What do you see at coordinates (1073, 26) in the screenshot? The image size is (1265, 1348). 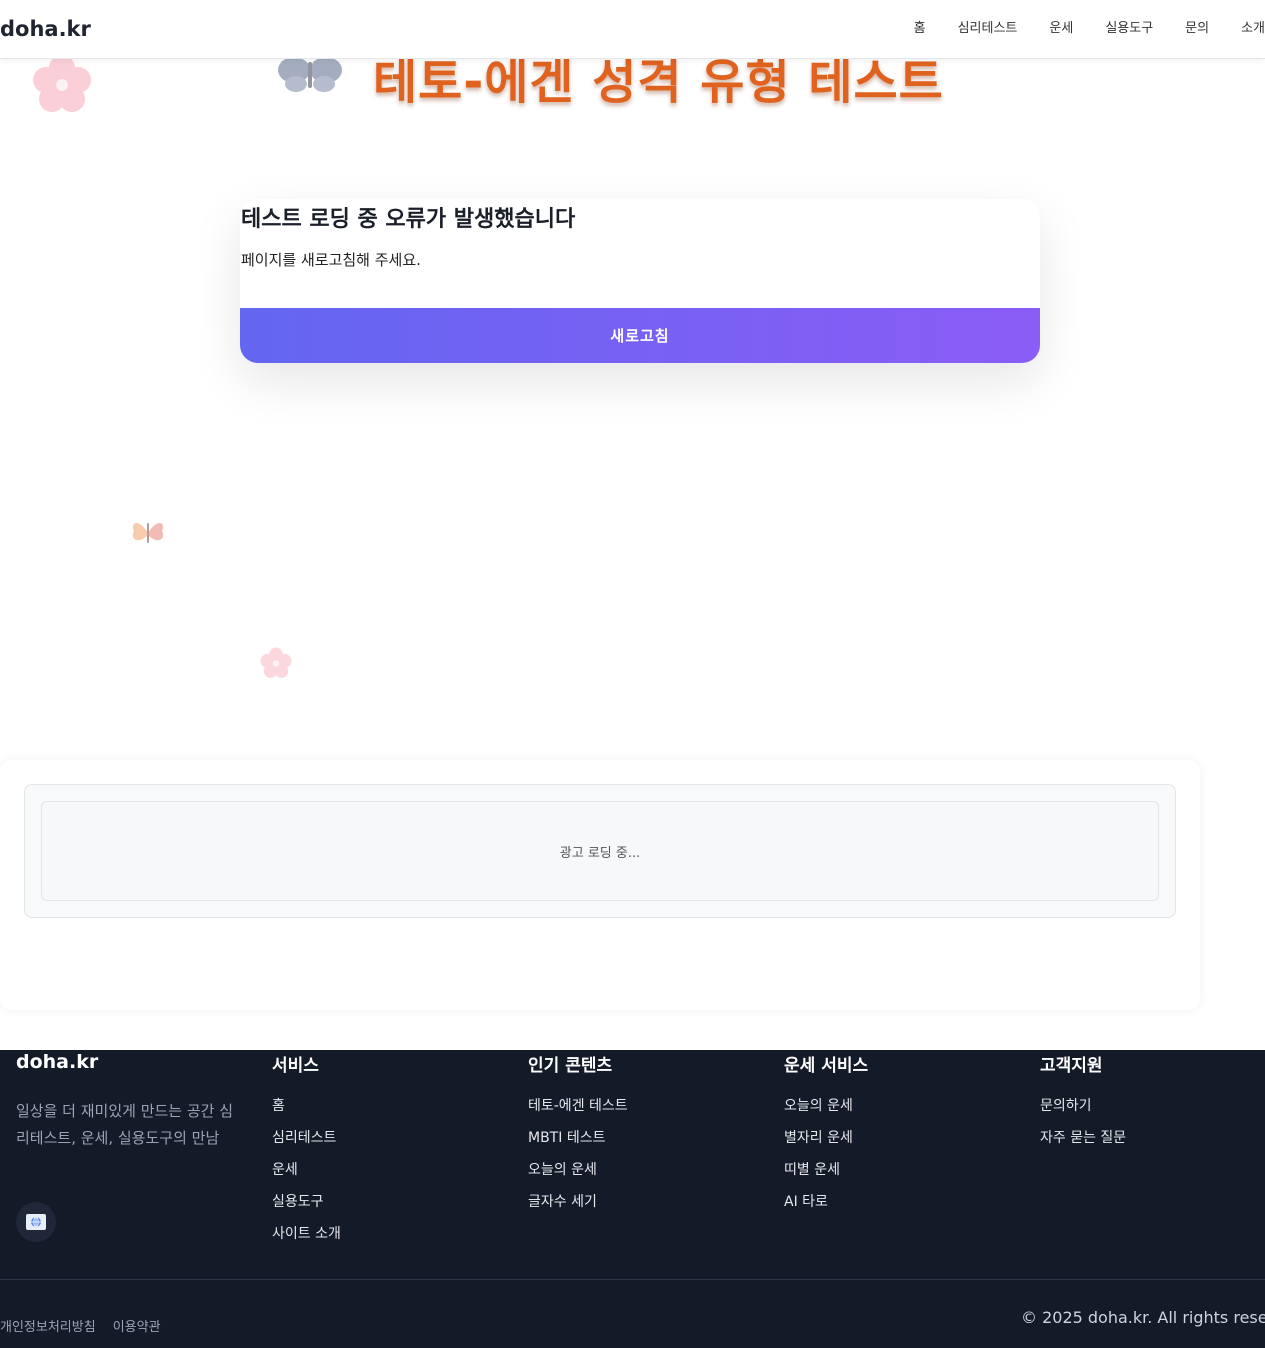 I see `main-nav: 홈 심리테스트 운세 실용도구 문의 소개` at bounding box center [1073, 26].